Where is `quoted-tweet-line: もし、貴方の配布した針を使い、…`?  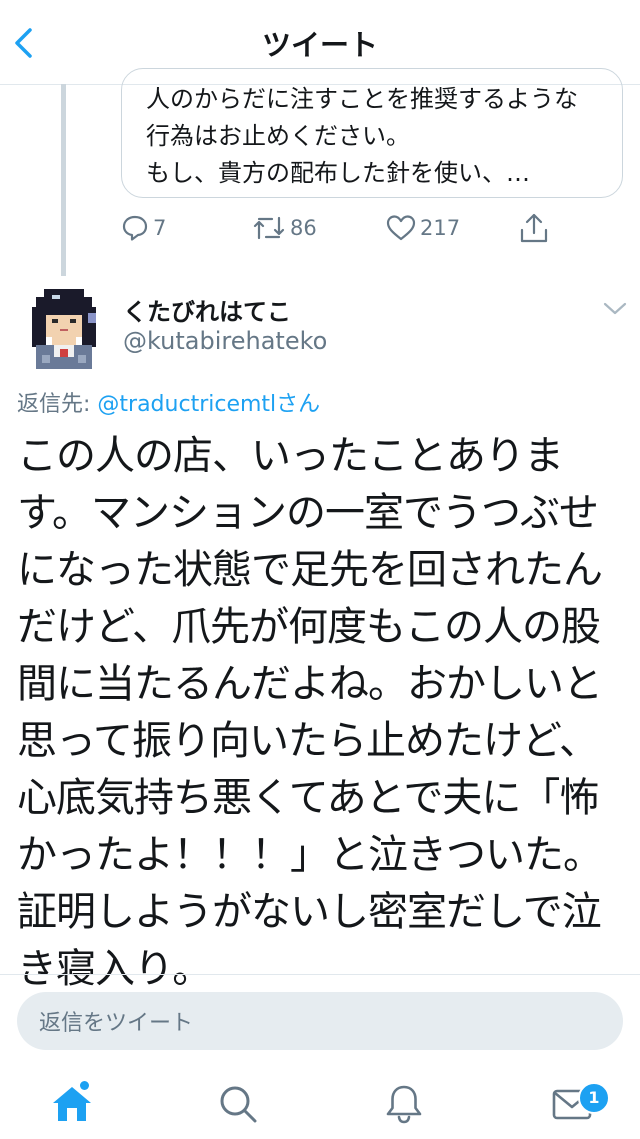 quoted-tweet-line: もし、貴方の配布した針を使い、… is located at coordinates (338, 173).